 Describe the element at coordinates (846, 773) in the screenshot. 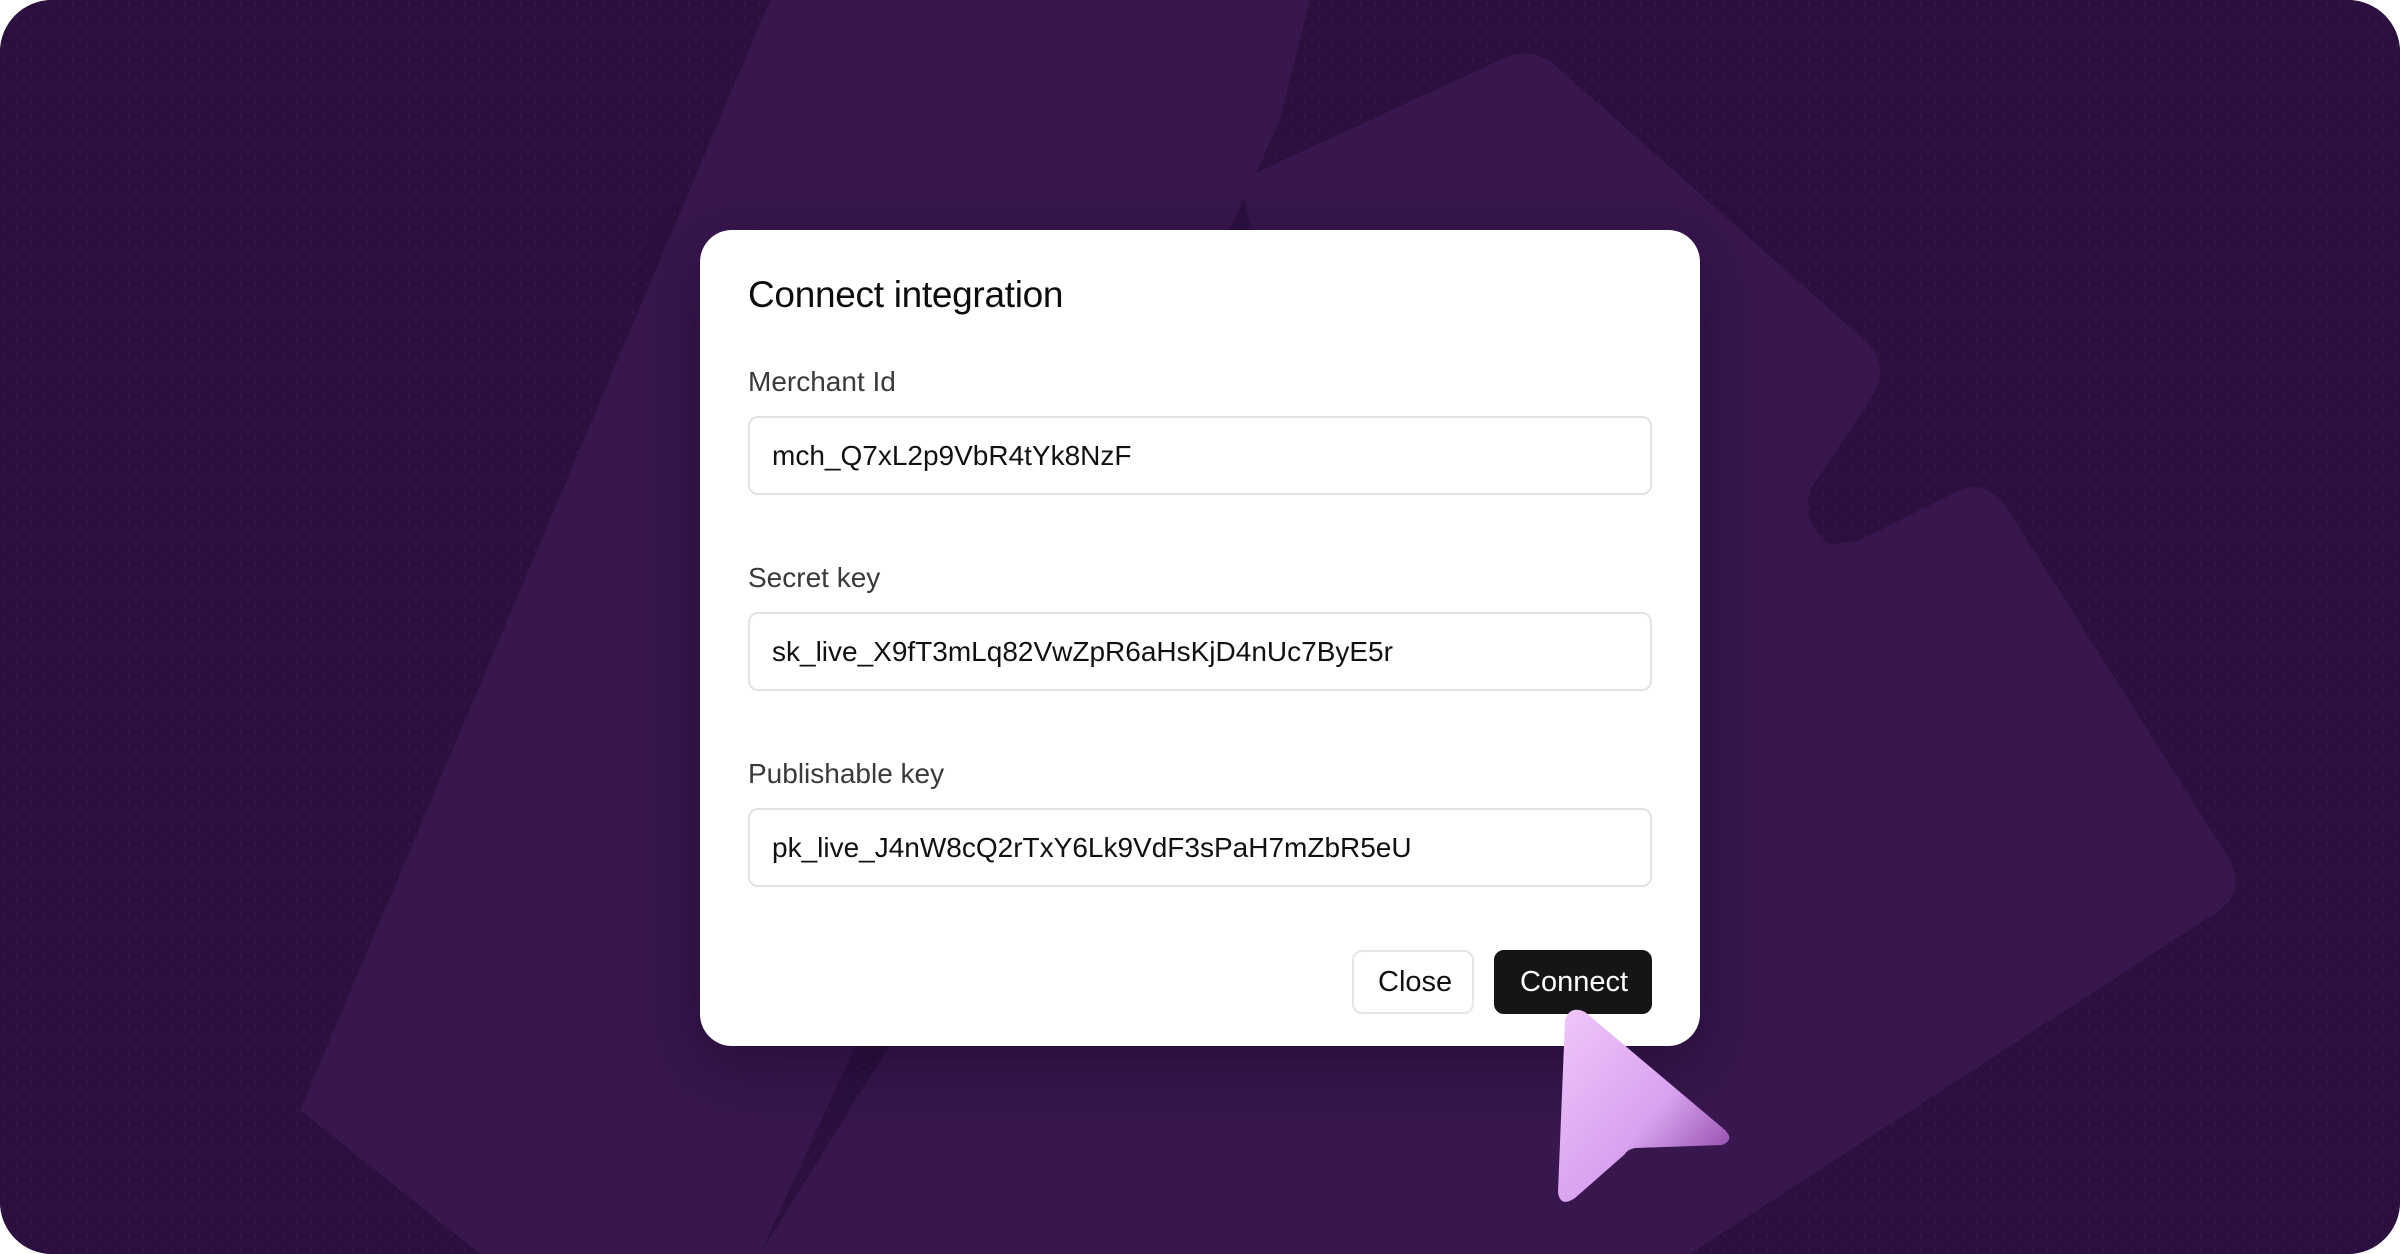

I see `publishable-key-label: Publishable key` at that location.